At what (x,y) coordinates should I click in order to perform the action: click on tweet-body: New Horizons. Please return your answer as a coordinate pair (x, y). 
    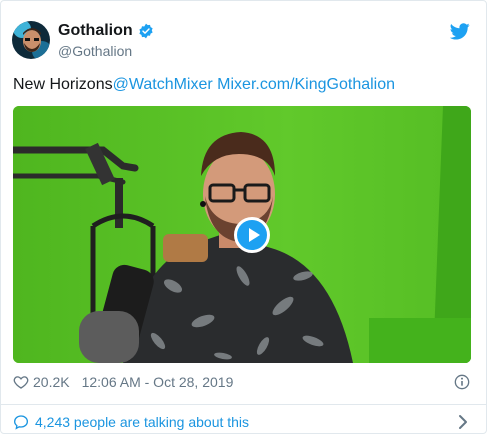
    Looking at the image, I should click on (63, 84).